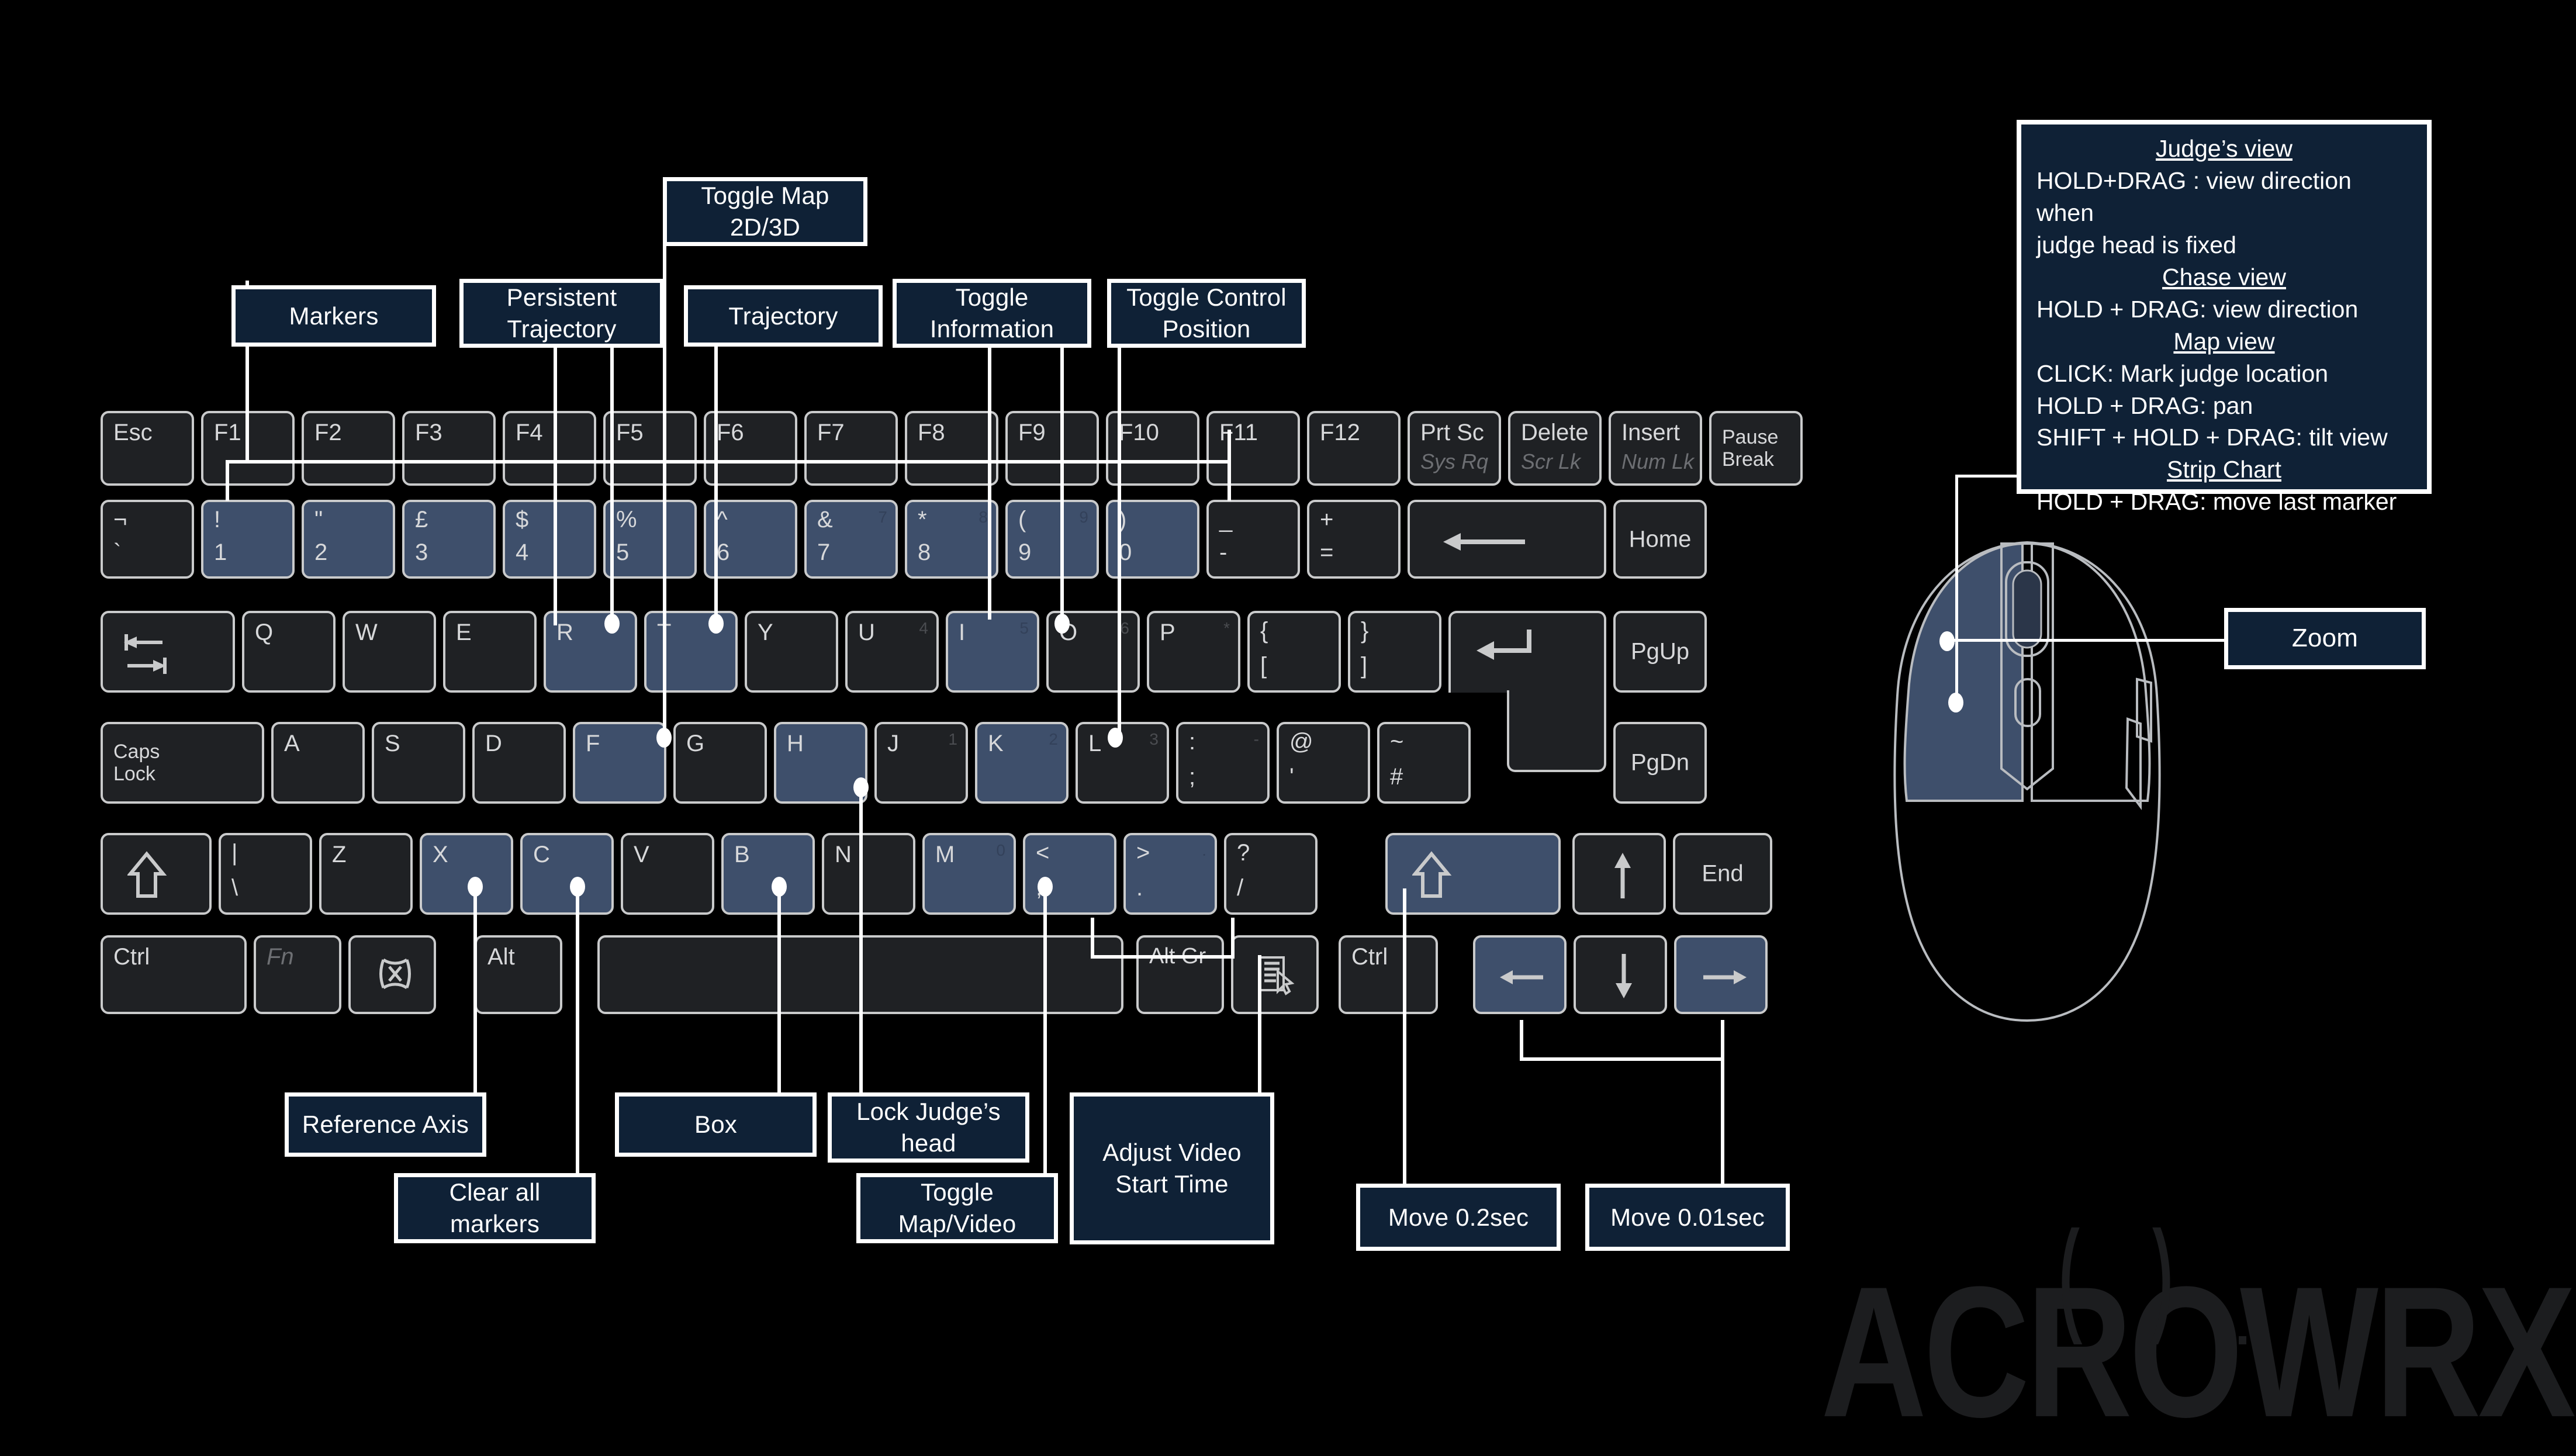 Image resolution: width=2576 pixels, height=1456 pixels. What do you see at coordinates (1323, 763) in the screenshot?
I see `key-quote: @ '` at bounding box center [1323, 763].